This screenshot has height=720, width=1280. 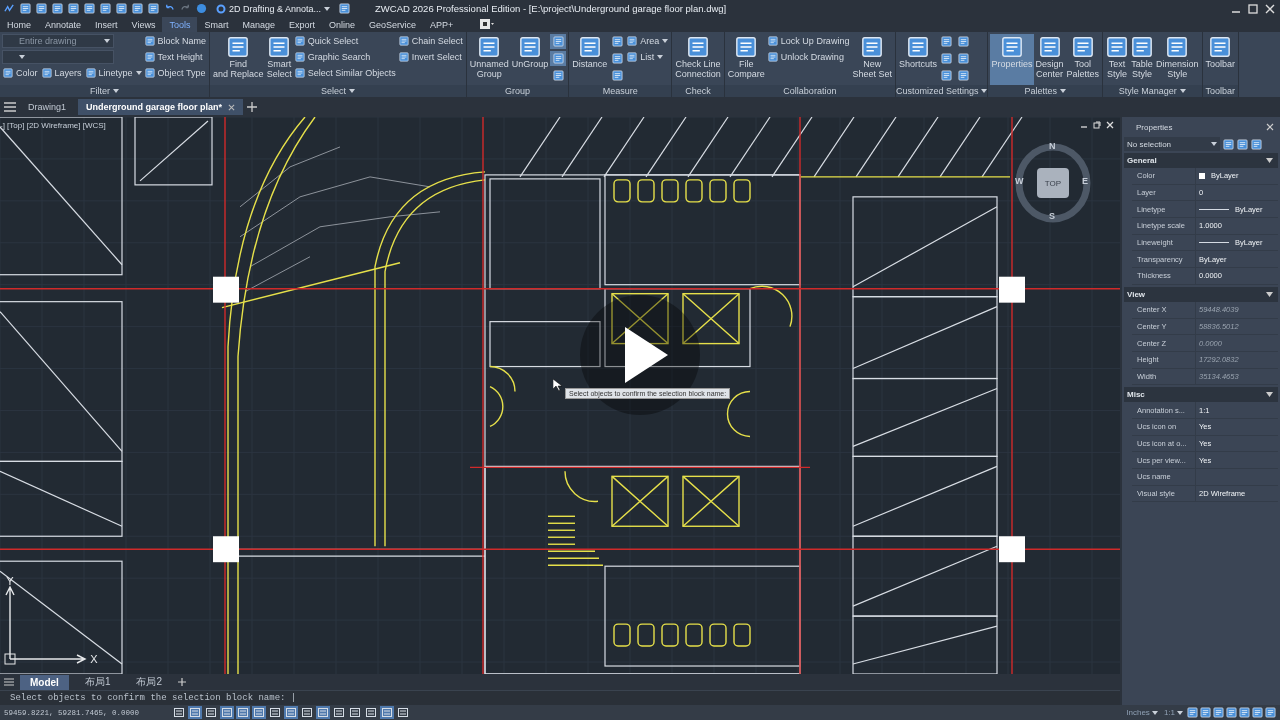 I want to click on ribbon-large-button: Distance, so click(x=590, y=59).